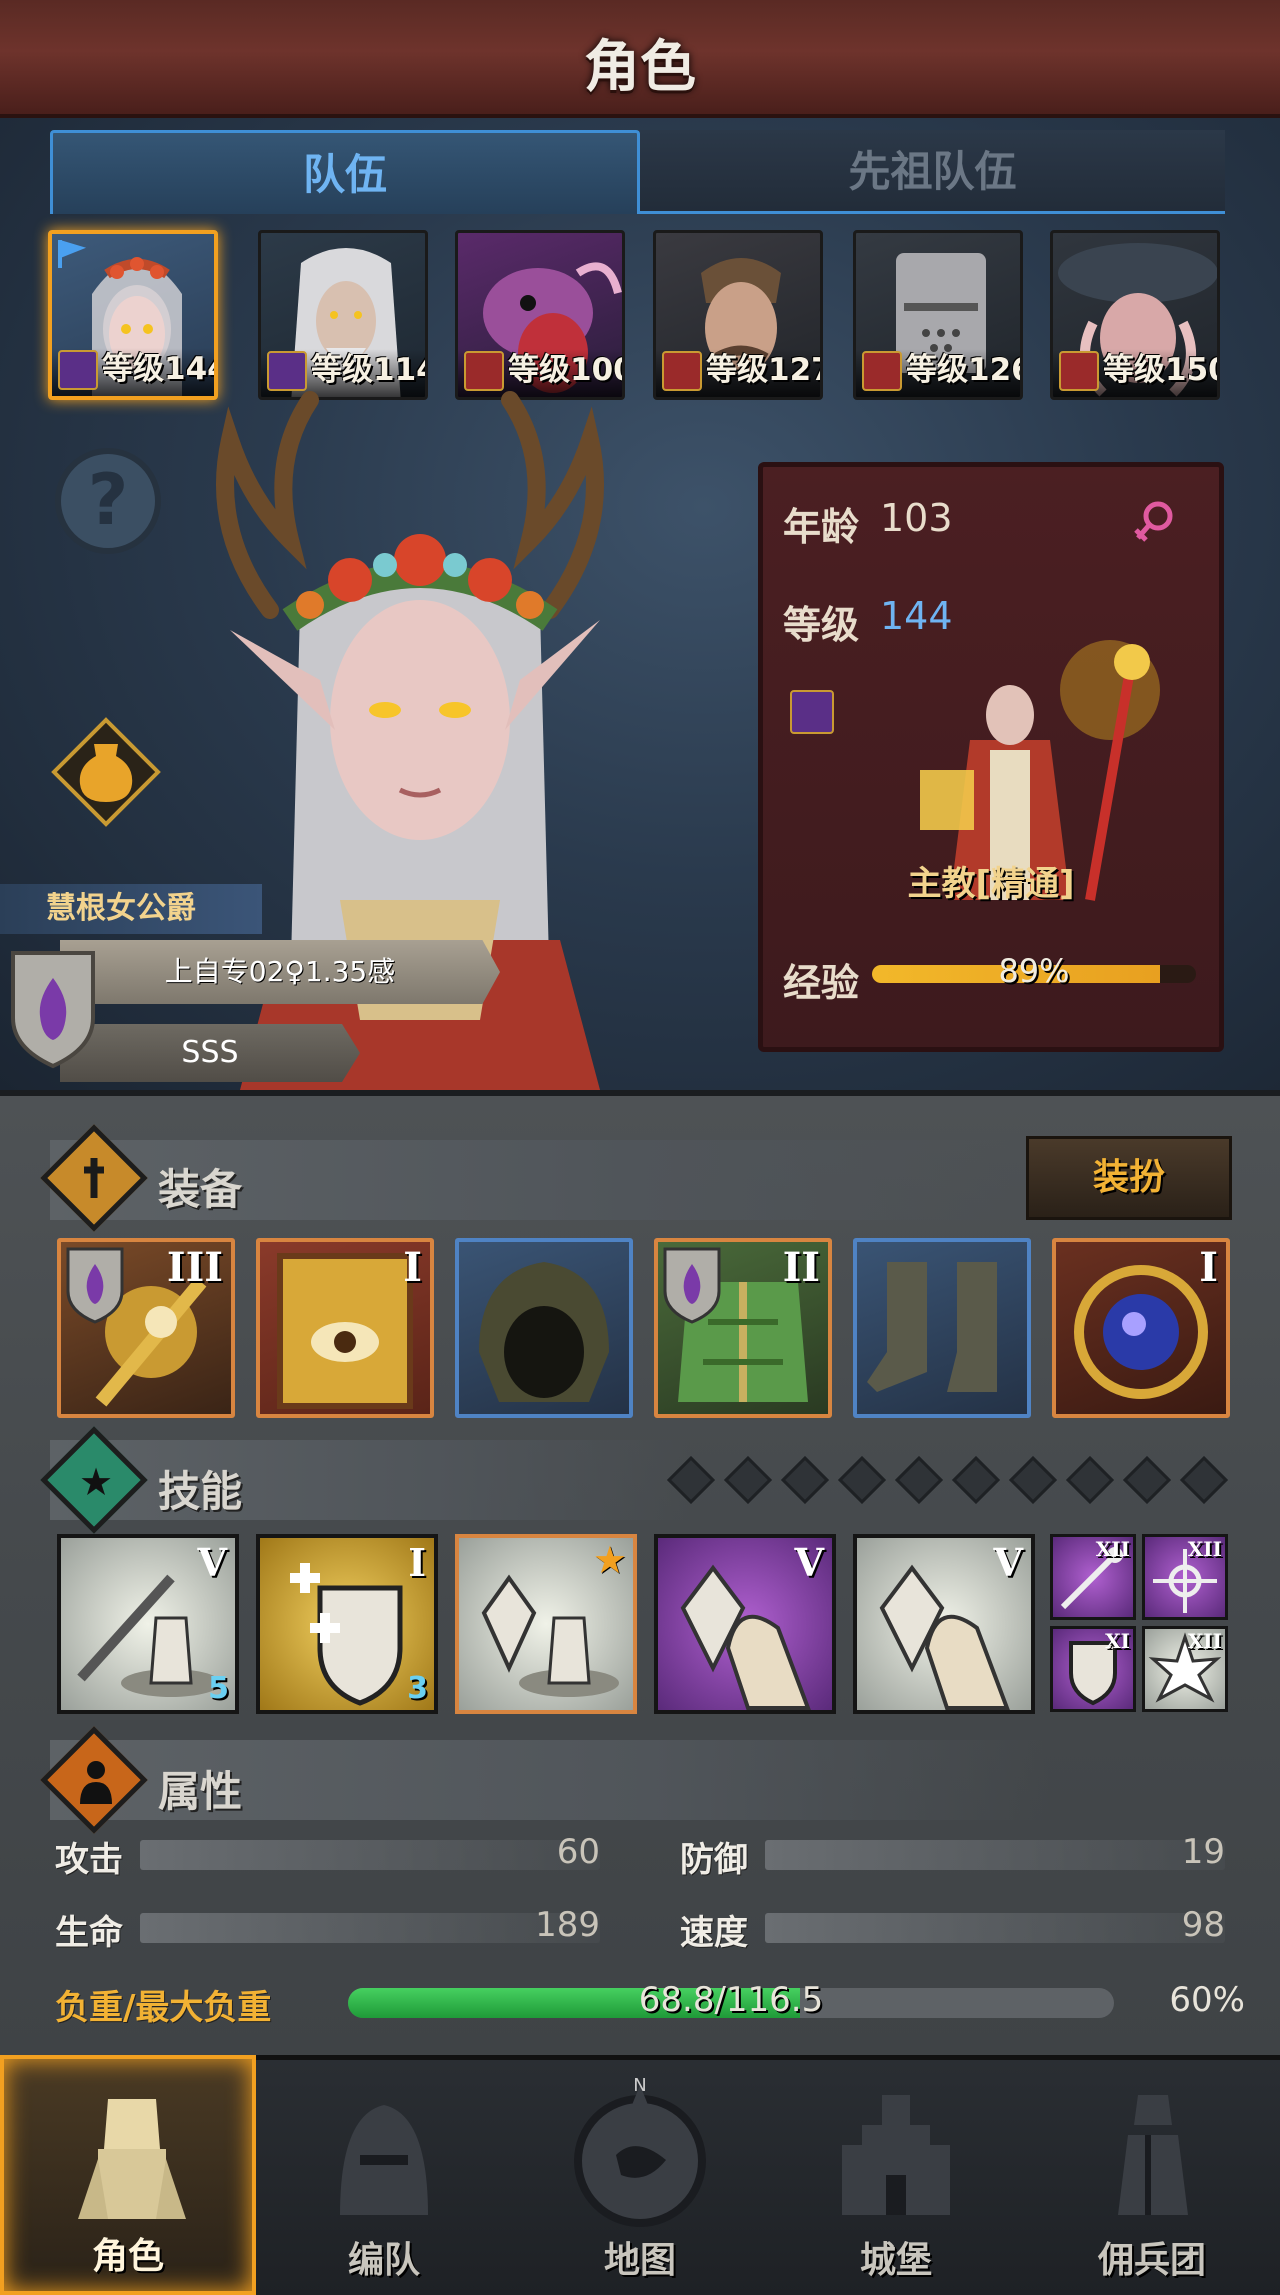 The height and width of the screenshot is (2295, 1280). What do you see at coordinates (640, 2175) in the screenshot?
I see `nav-map: N 地图` at bounding box center [640, 2175].